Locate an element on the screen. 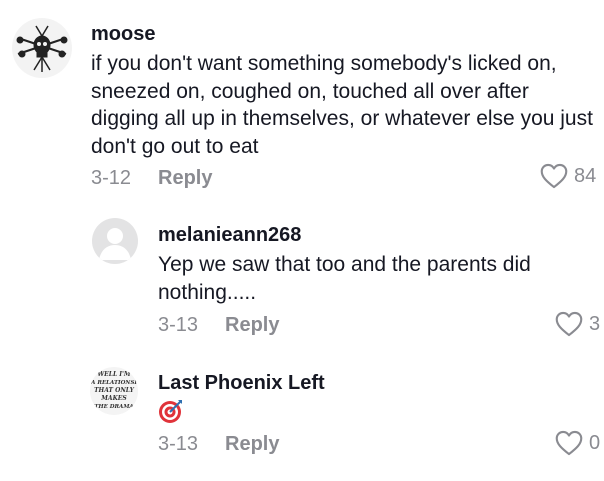 This screenshot has height=481, width=604. reply-username: melanieann268 is located at coordinates (229, 235).